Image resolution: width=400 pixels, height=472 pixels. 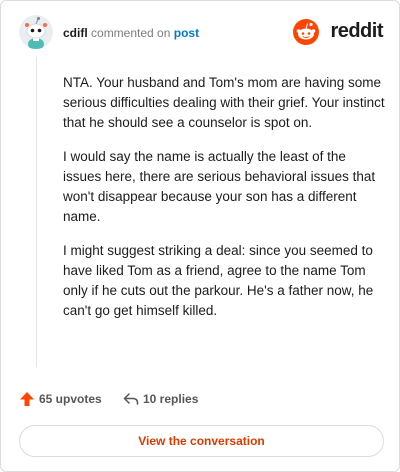 What do you see at coordinates (186, 33) in the screenshot?
I see `post-link: post` at bounding box center [186, 33].